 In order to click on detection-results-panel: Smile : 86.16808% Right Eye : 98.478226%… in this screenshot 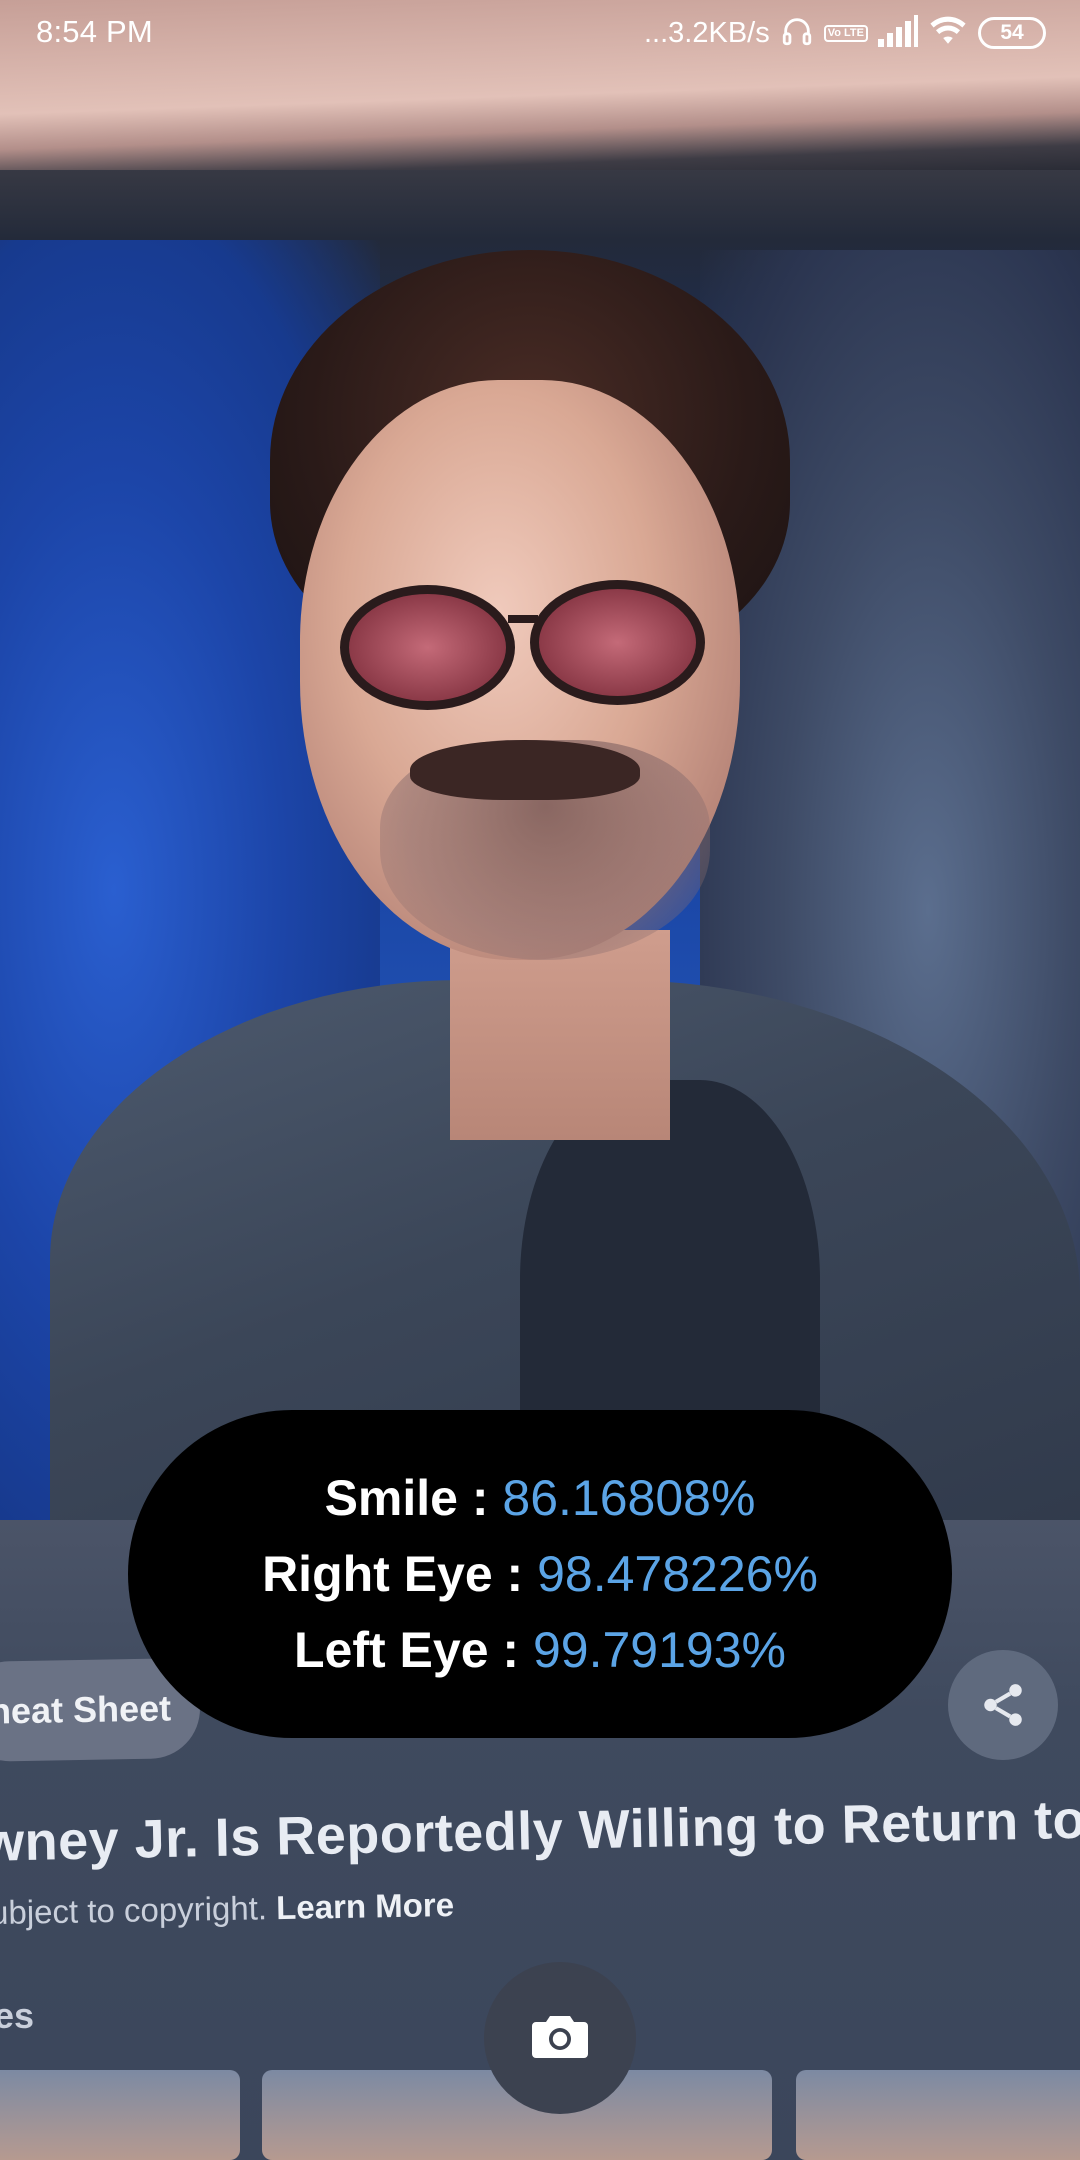, I will do `click(540, 1574)`.